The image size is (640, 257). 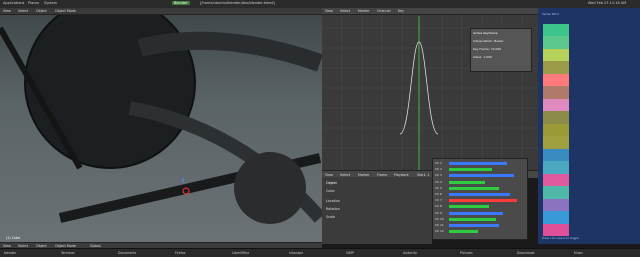 I want to click on taskbar-item: GIMP, so click(x=350, y=253).